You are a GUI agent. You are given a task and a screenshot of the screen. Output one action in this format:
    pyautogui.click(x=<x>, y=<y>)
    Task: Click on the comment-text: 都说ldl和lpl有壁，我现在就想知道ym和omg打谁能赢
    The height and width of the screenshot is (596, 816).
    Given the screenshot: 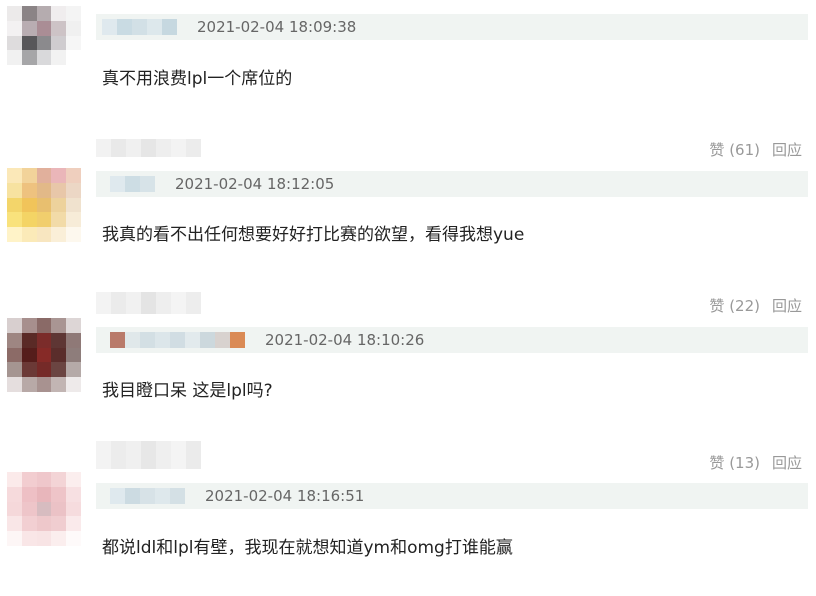 What is the action you would take?
    pyautogui.click(x=307, y=548)
    